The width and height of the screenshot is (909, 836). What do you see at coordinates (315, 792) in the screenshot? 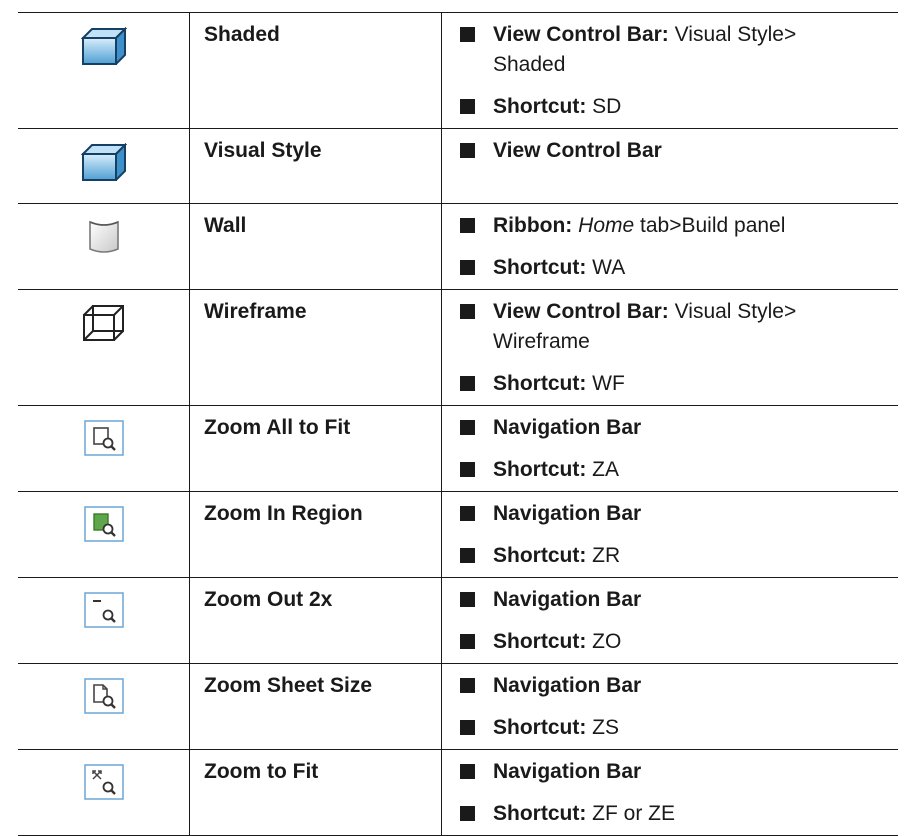
I see `command-name: Zoom to Fit` at bounding box center [315, 792].